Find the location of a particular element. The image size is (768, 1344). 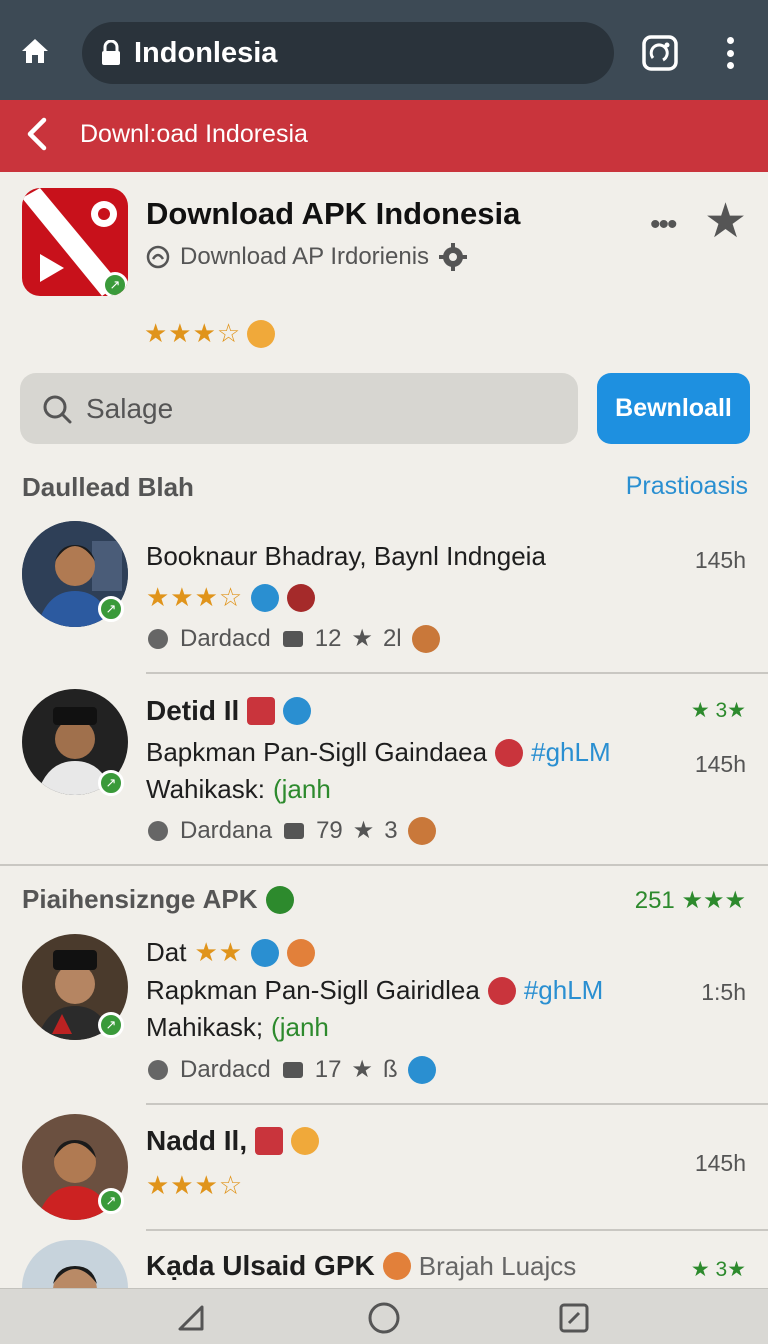

meta-count: 12 is located at coordinates (328, 638).